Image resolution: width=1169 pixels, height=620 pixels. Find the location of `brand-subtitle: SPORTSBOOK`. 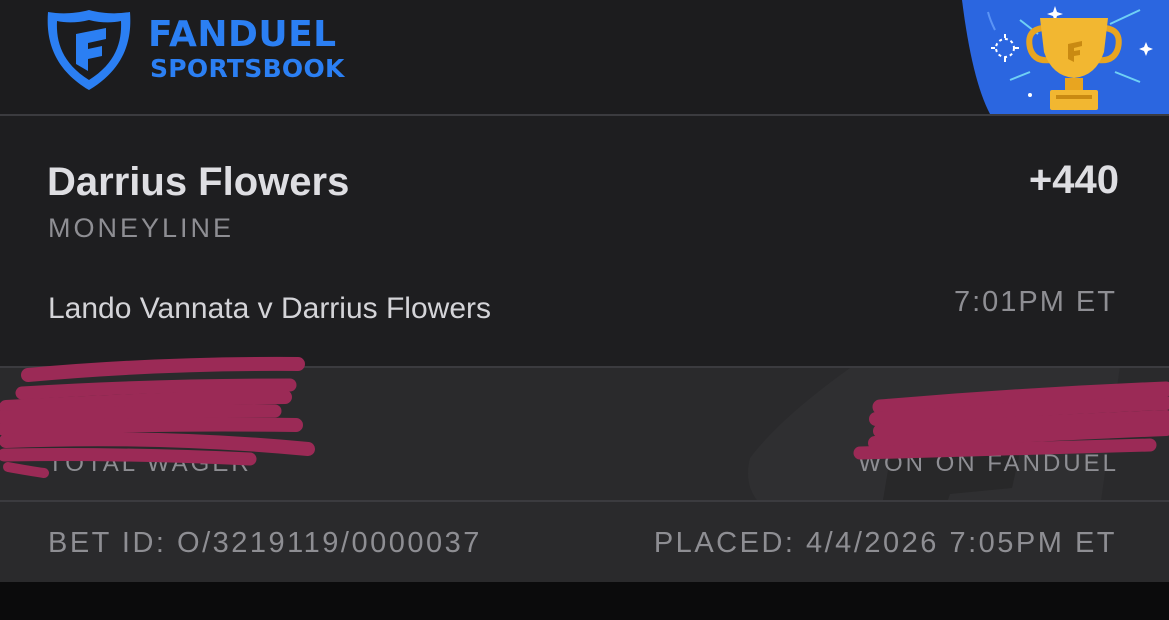

brand-subtitle: SPORTSBOOK is located at coordinates (247, 68).